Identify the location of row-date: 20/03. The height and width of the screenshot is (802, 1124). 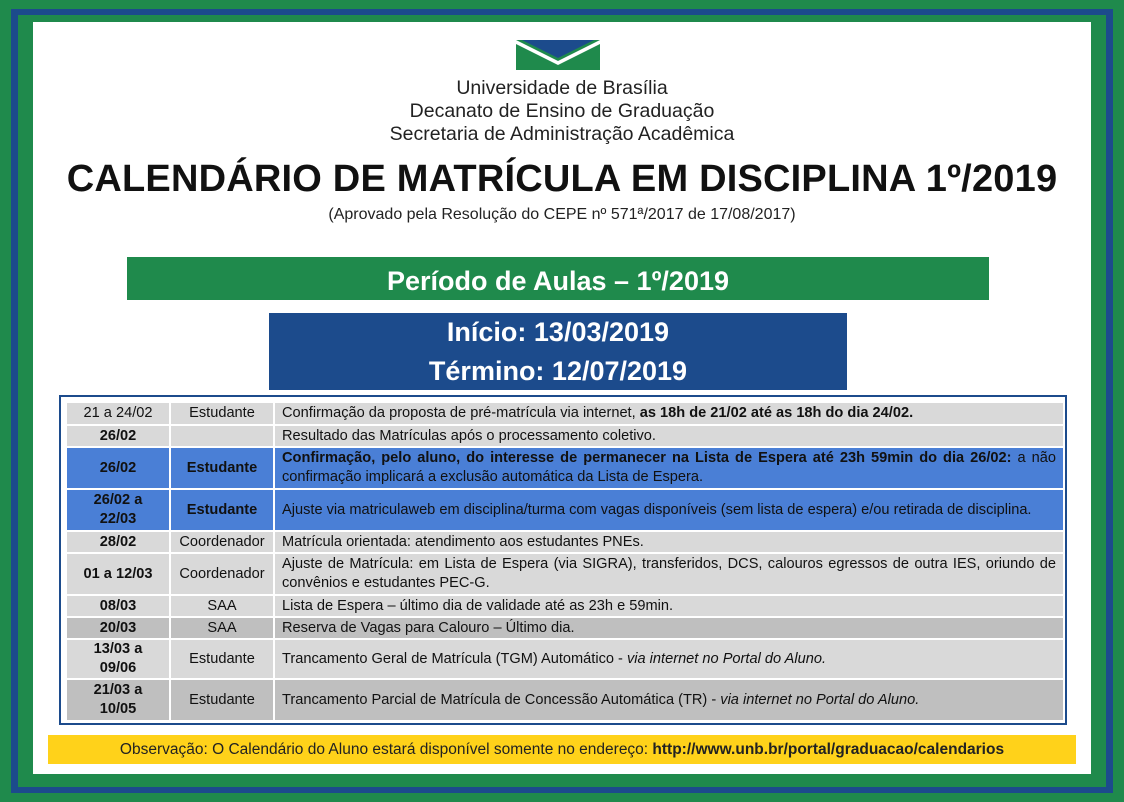
(118, 628).